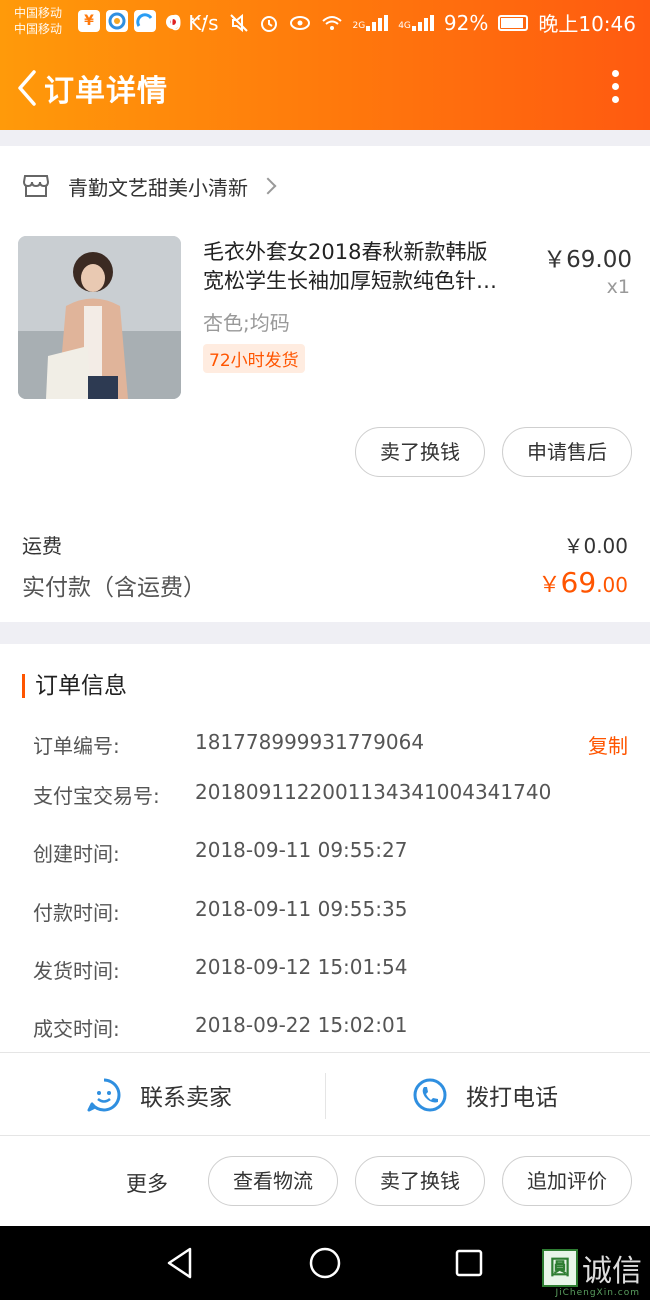 The height and width of the screenshot is (1300, 650). I want to click on signal-1-label: 2G, so click(359, 25).